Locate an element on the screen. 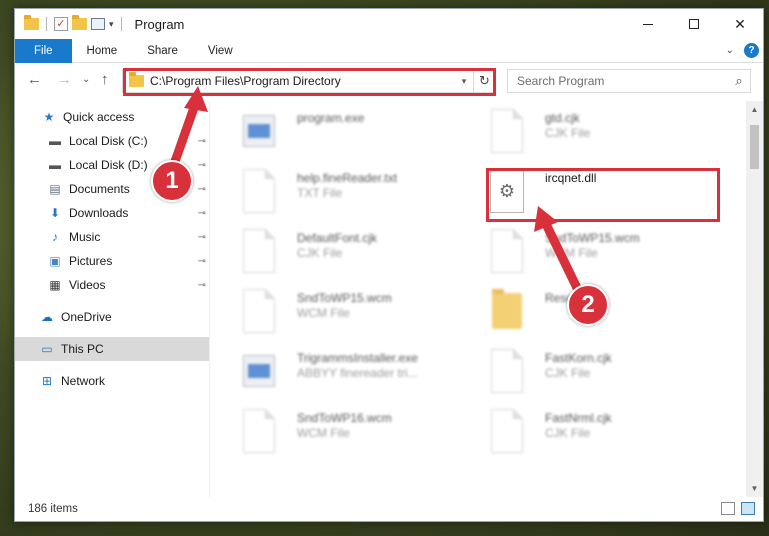 The height and width of the screenshot is (536, 769). minimize-icon is located at coordinates (648, 24).